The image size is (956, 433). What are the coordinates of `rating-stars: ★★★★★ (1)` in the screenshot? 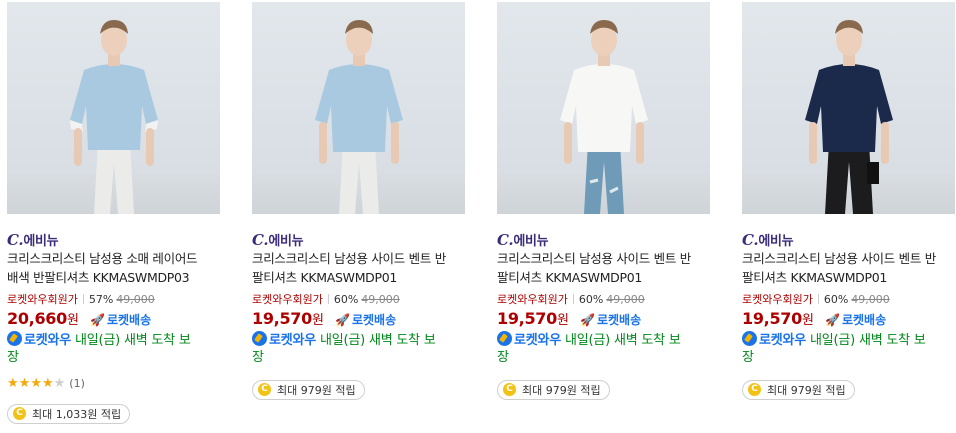 It's located at (113, 384).